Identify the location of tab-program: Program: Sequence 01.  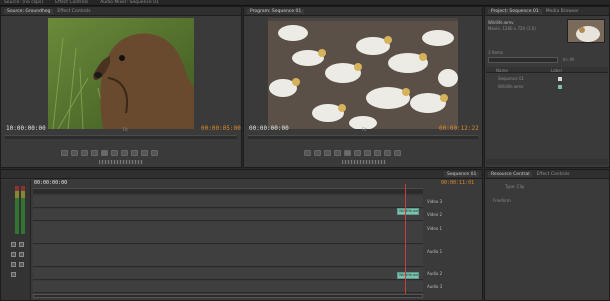
(276, 11).